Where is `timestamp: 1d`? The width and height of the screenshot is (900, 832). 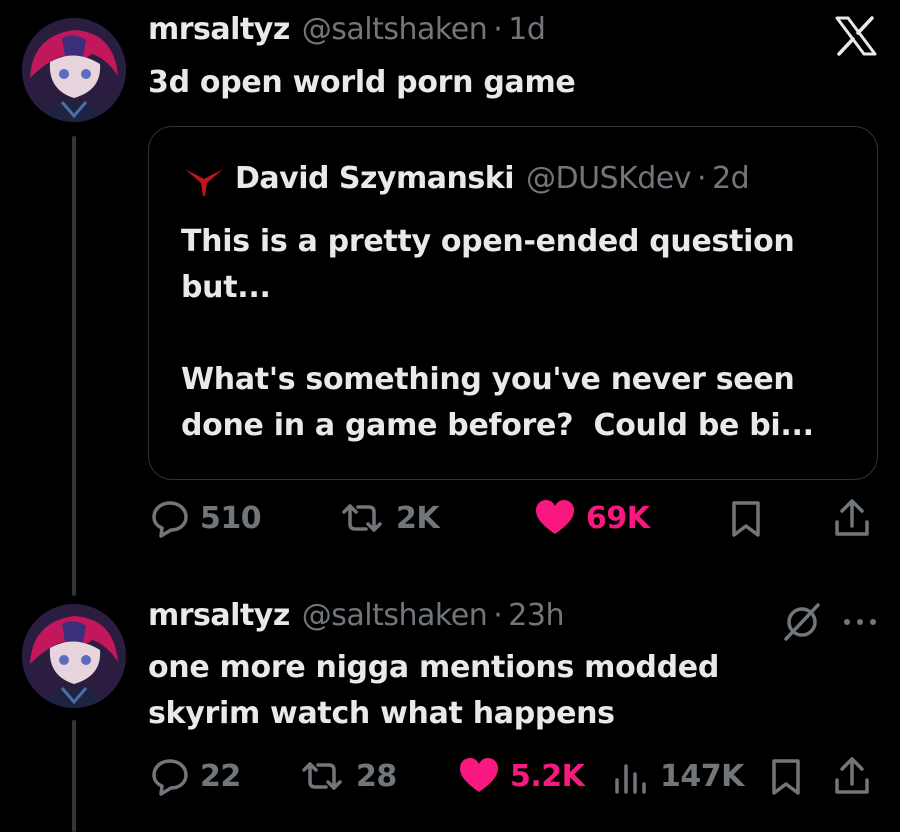
timestamp: 1d is located at coordinates (527, 29).